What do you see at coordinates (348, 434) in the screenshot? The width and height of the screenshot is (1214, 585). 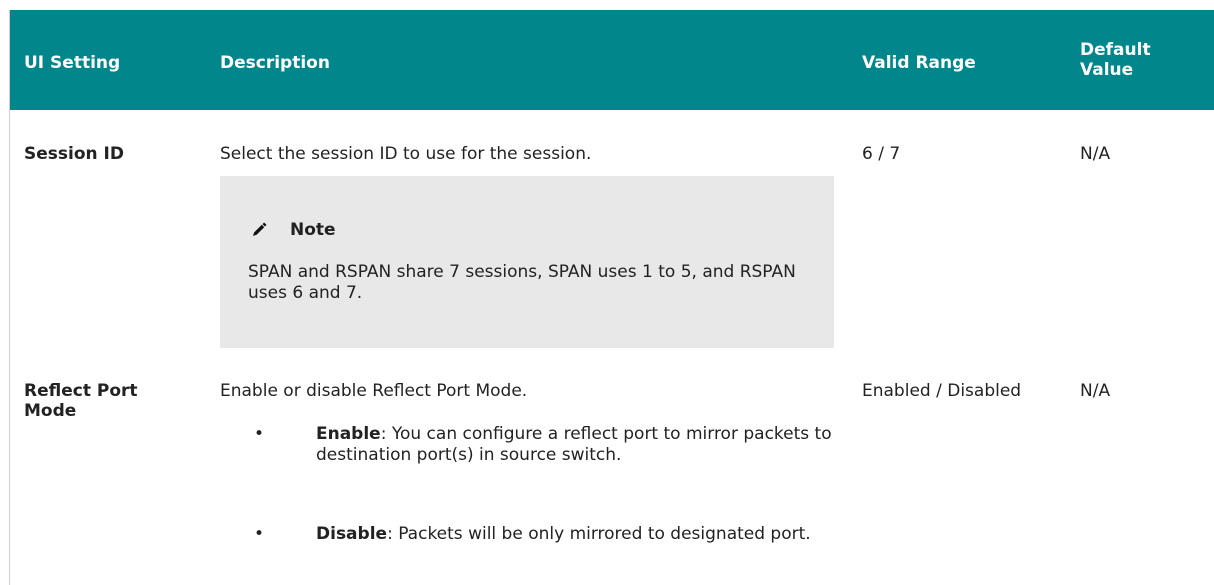 I see `bullet-enable-label: Enable` at bounding box center [348, 434].